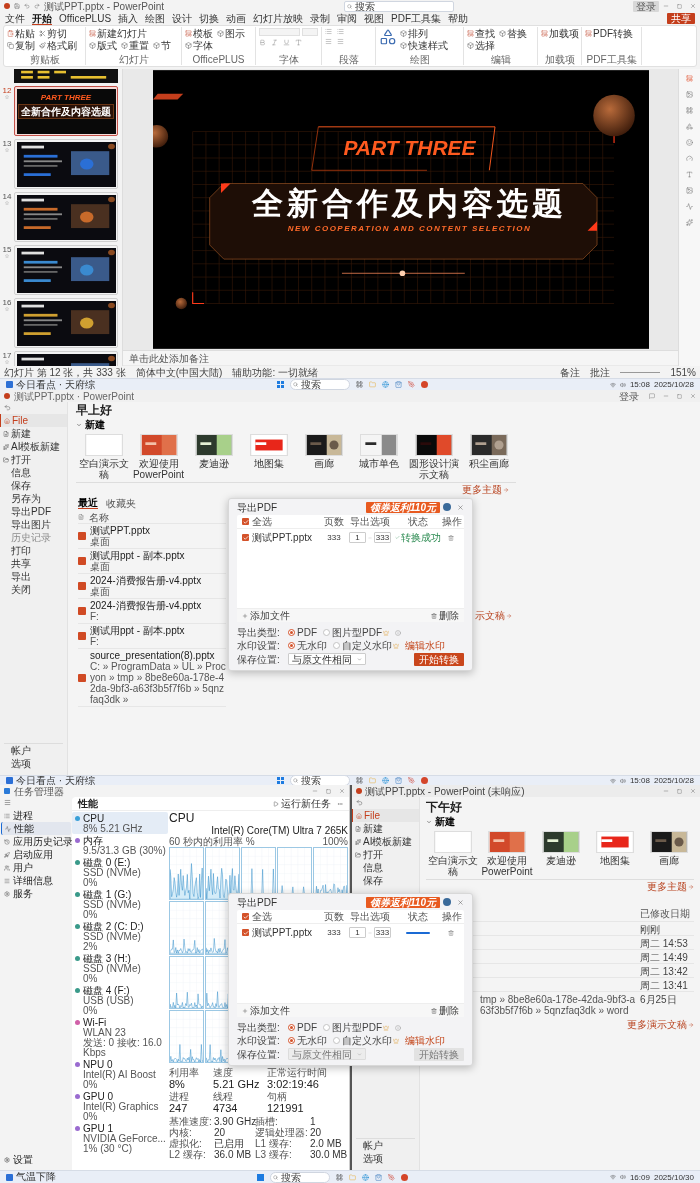  What do you see at coordinates (169, 358) in the screenshot?
I see `notes-placeholder: 单击此处添加备注` at bounding box center [169, 358].